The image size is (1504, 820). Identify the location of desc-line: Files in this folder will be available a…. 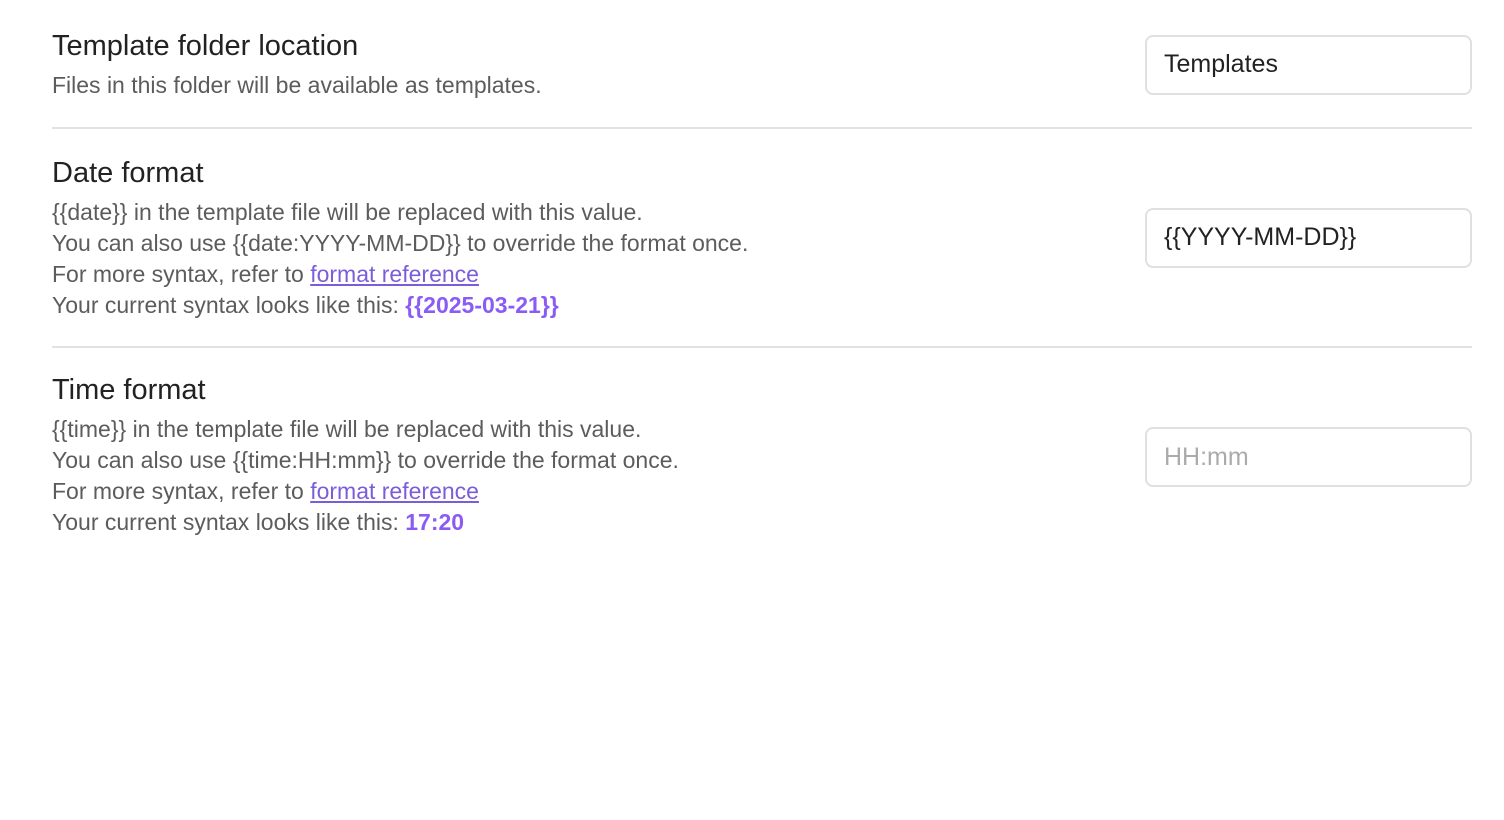
(297, 85).